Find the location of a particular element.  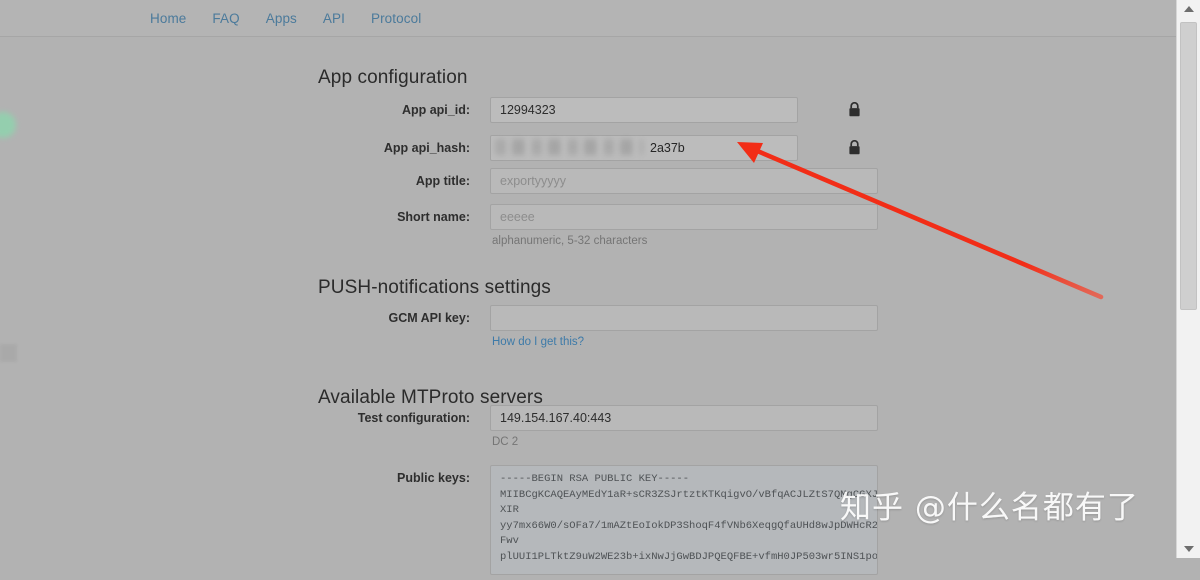

hint-test-configuration-dc: DC 2 is located at coordinates (505, 442).